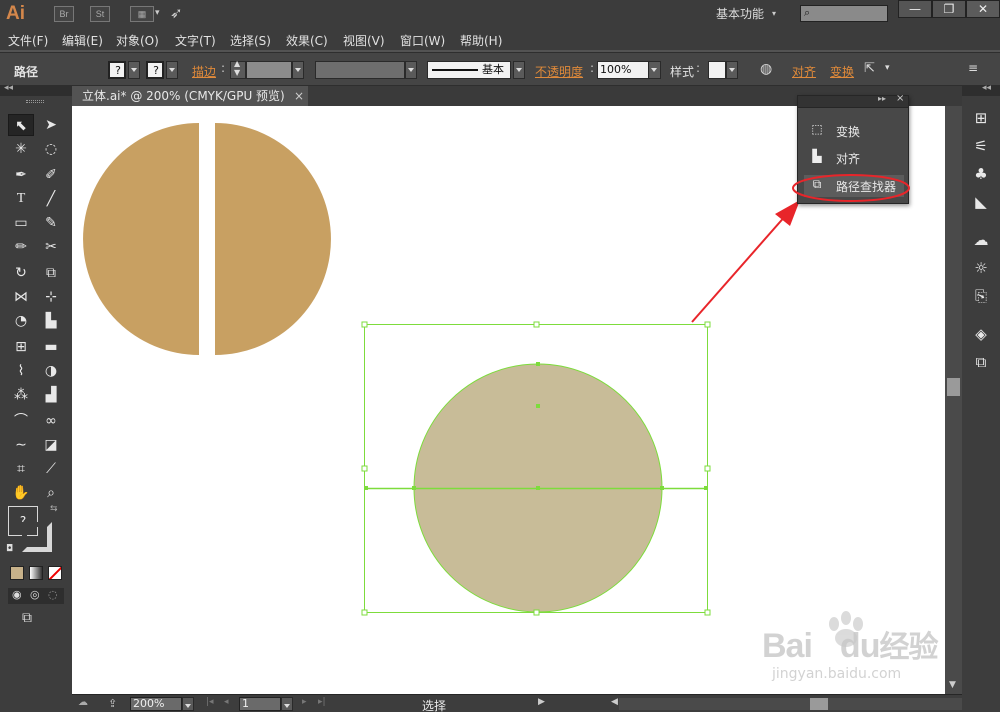 This screenshot has width=1000, height=712. I want to click on screen-mode-icon: ⧉, so click(27, 618).